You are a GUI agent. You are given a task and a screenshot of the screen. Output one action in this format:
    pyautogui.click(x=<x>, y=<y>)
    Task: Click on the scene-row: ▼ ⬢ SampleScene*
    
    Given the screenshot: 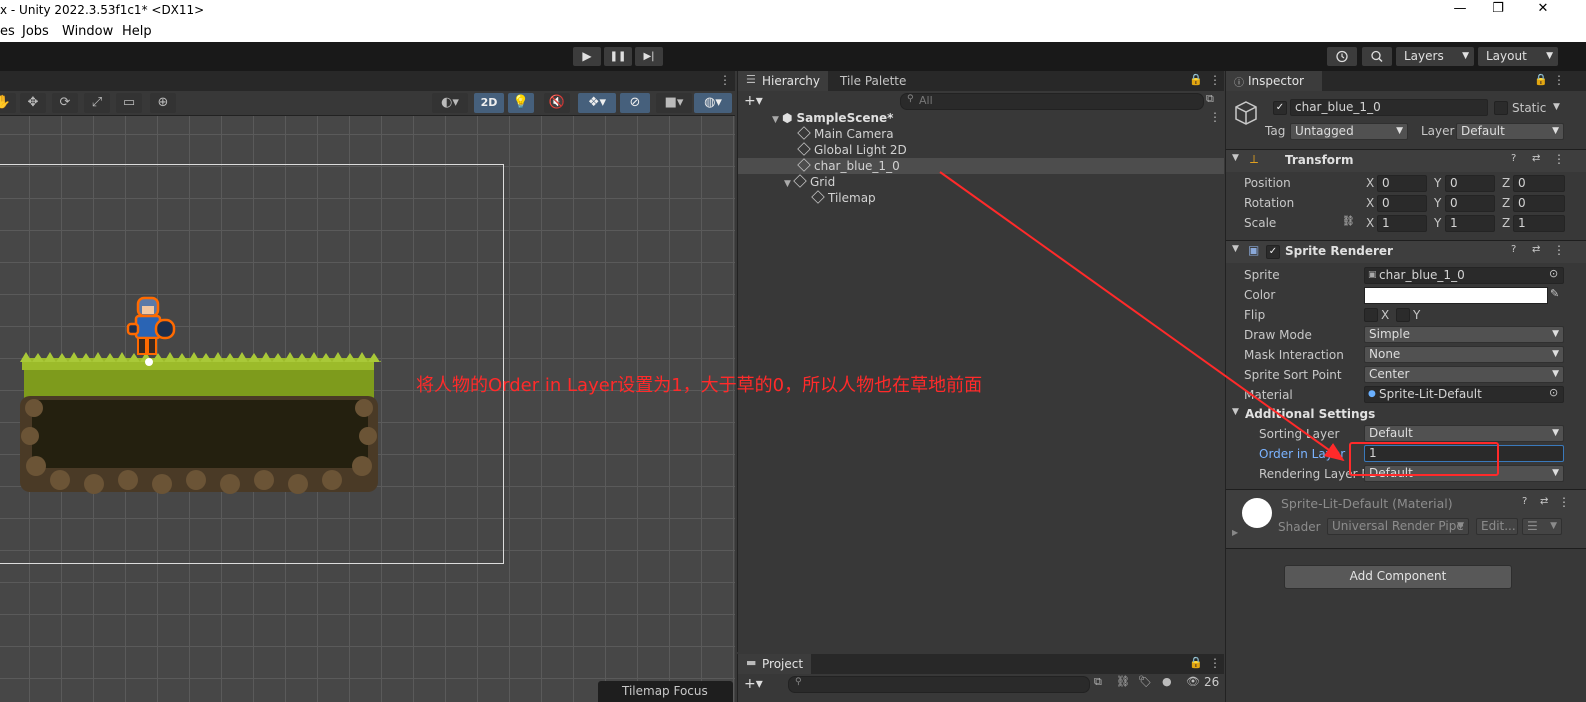 What is the action you would take?
    pyautogui.click(x=832, y=118)
    